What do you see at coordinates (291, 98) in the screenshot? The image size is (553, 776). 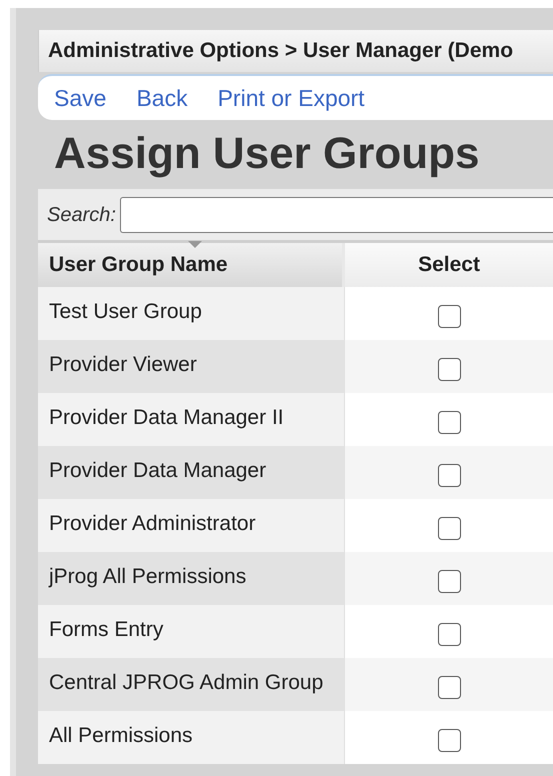 I see `toolbar-link: Print or Export` at bounding box center [291, 98].